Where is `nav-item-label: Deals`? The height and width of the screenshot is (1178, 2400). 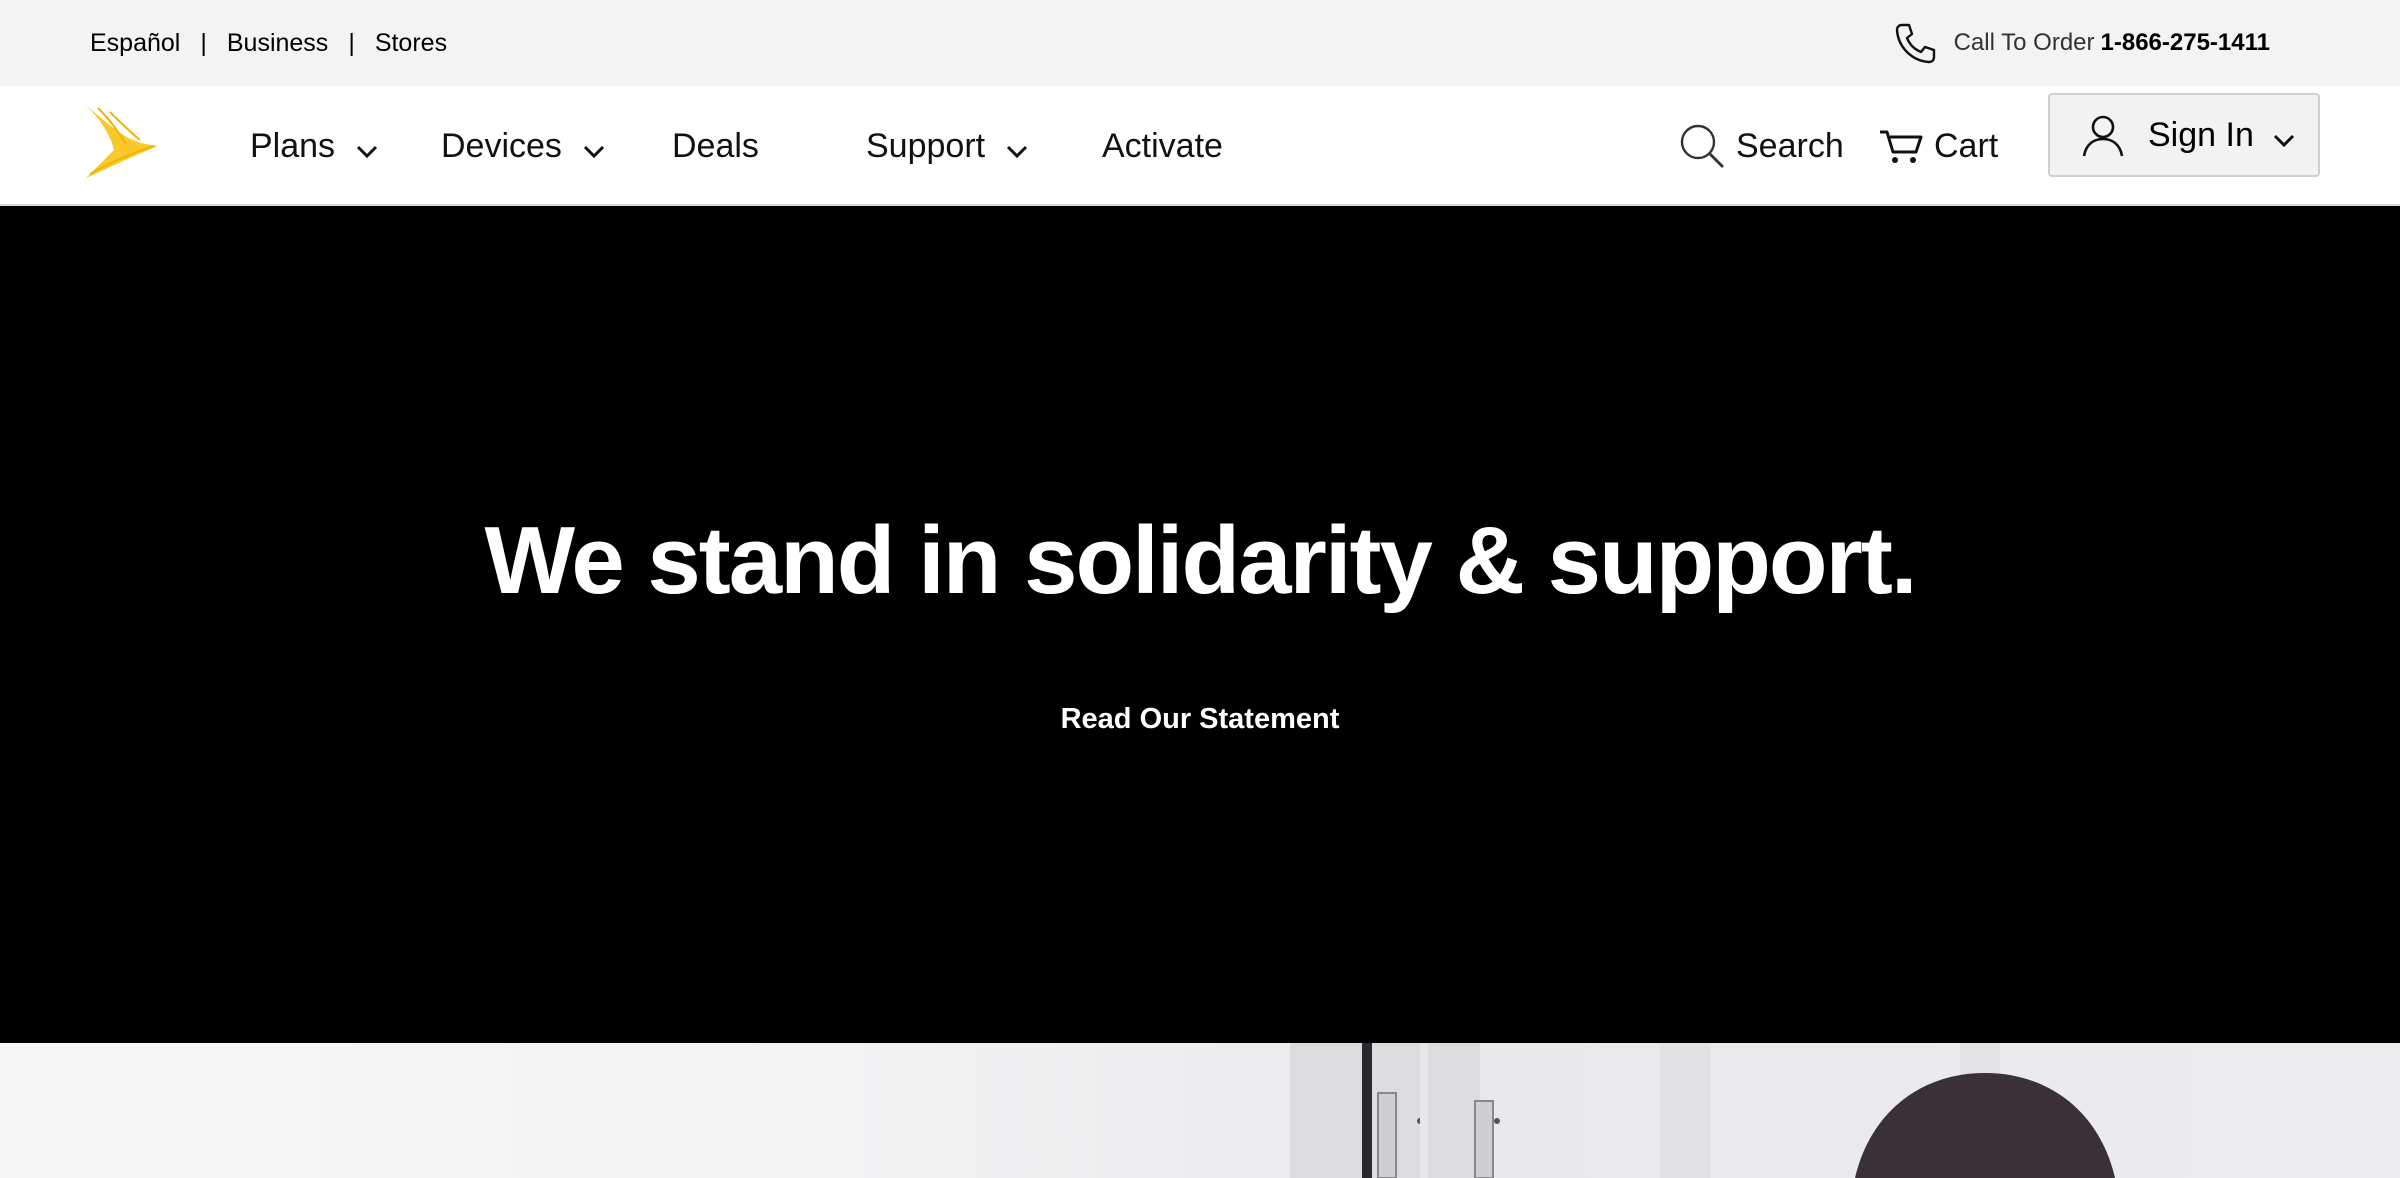
nav-item-label: Deals is located at coordinates (715, 145).